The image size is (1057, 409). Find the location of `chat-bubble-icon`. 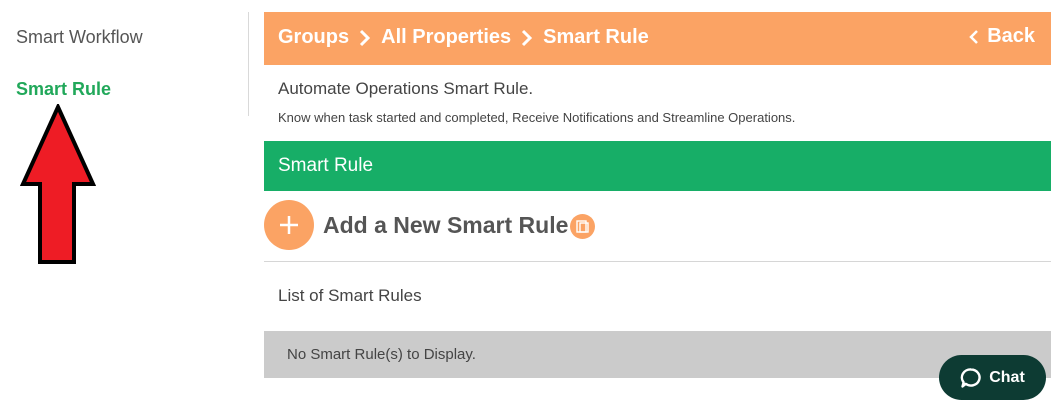

chat-bubble-icon is located at coordinates (970, 377).